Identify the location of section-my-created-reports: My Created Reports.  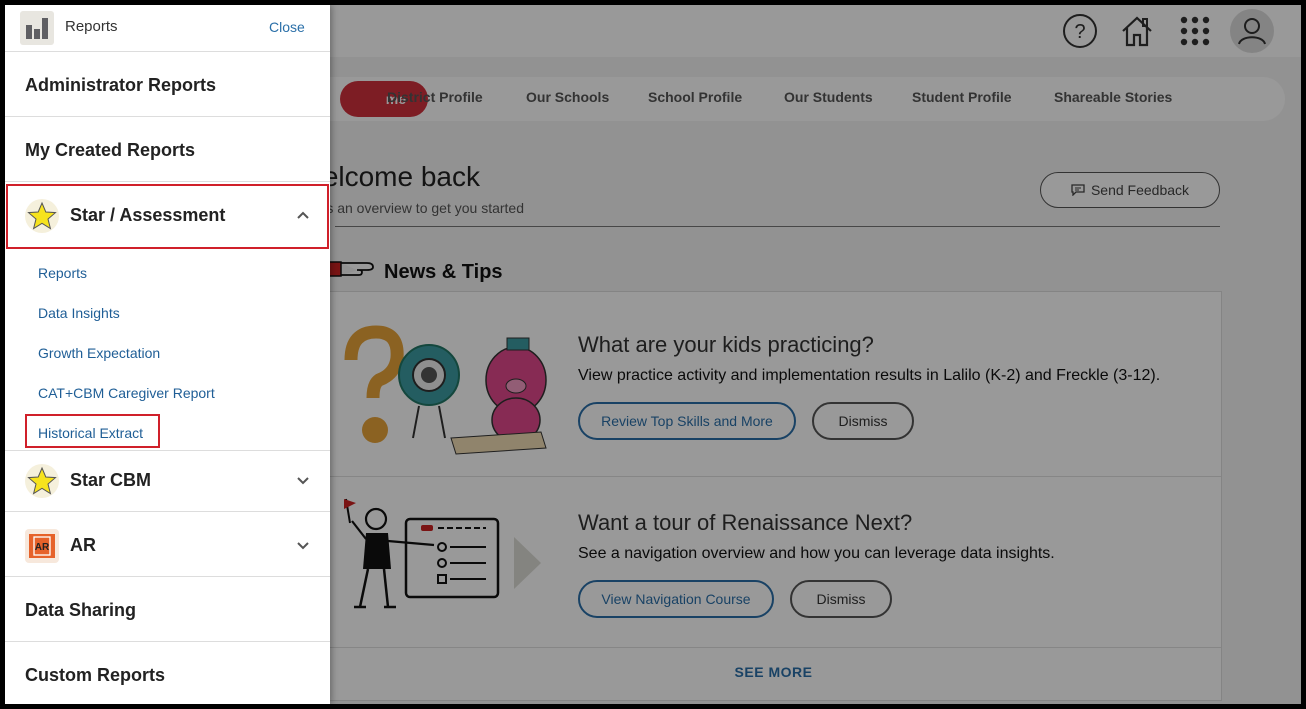
(167, 150).